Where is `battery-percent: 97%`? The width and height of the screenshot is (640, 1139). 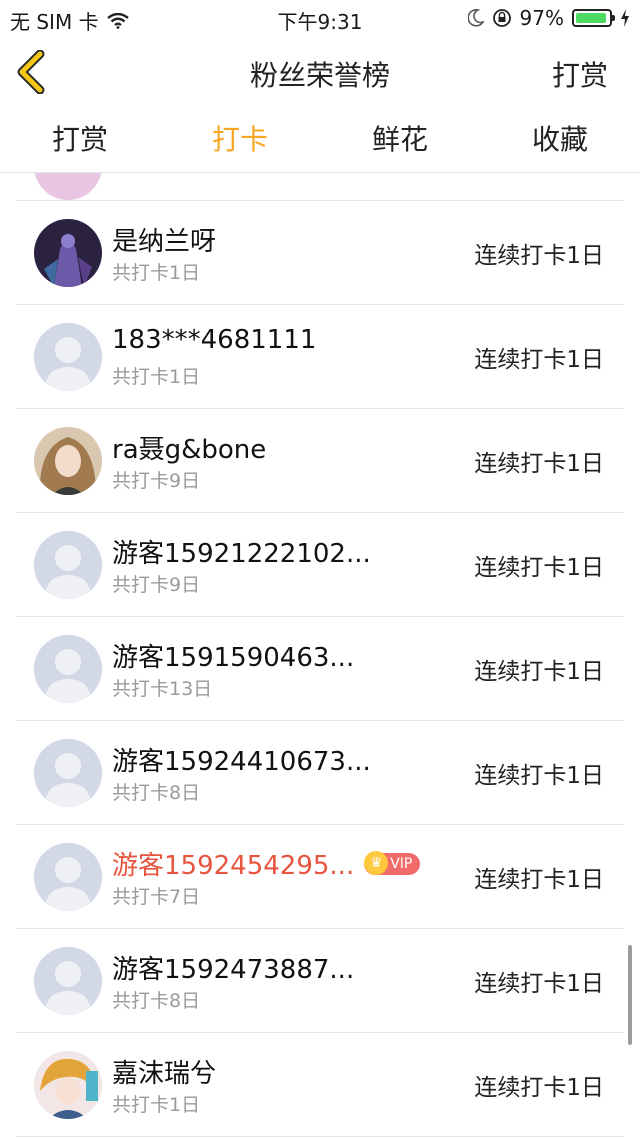
battery-percent: 97% is located at coordinates (541, 18).